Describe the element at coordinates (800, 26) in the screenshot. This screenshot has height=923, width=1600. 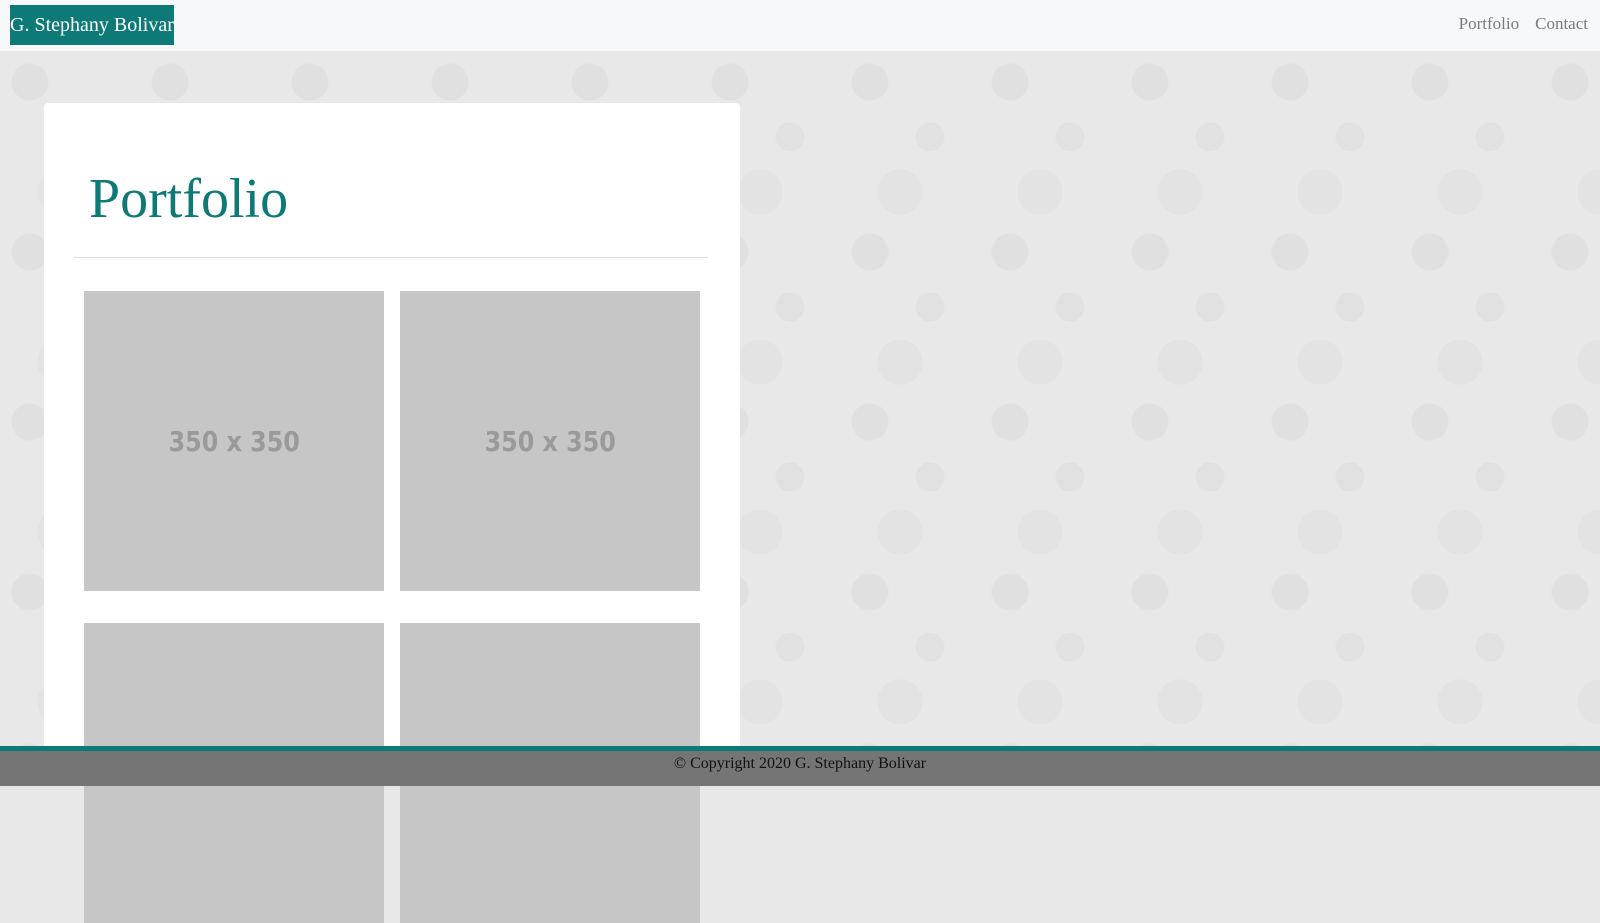
I see `navbar: G. Stephany Bolivar Portfolio Contact` at that location.